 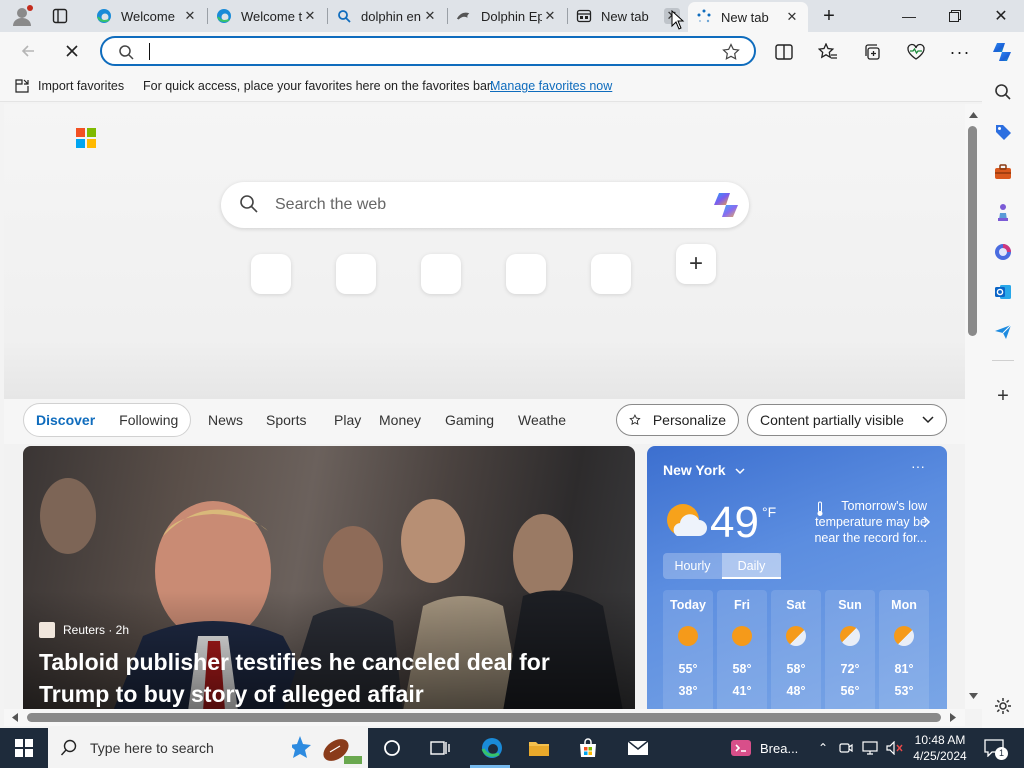 I want to click on scroll-down-icon, so click(x=973, y=696).